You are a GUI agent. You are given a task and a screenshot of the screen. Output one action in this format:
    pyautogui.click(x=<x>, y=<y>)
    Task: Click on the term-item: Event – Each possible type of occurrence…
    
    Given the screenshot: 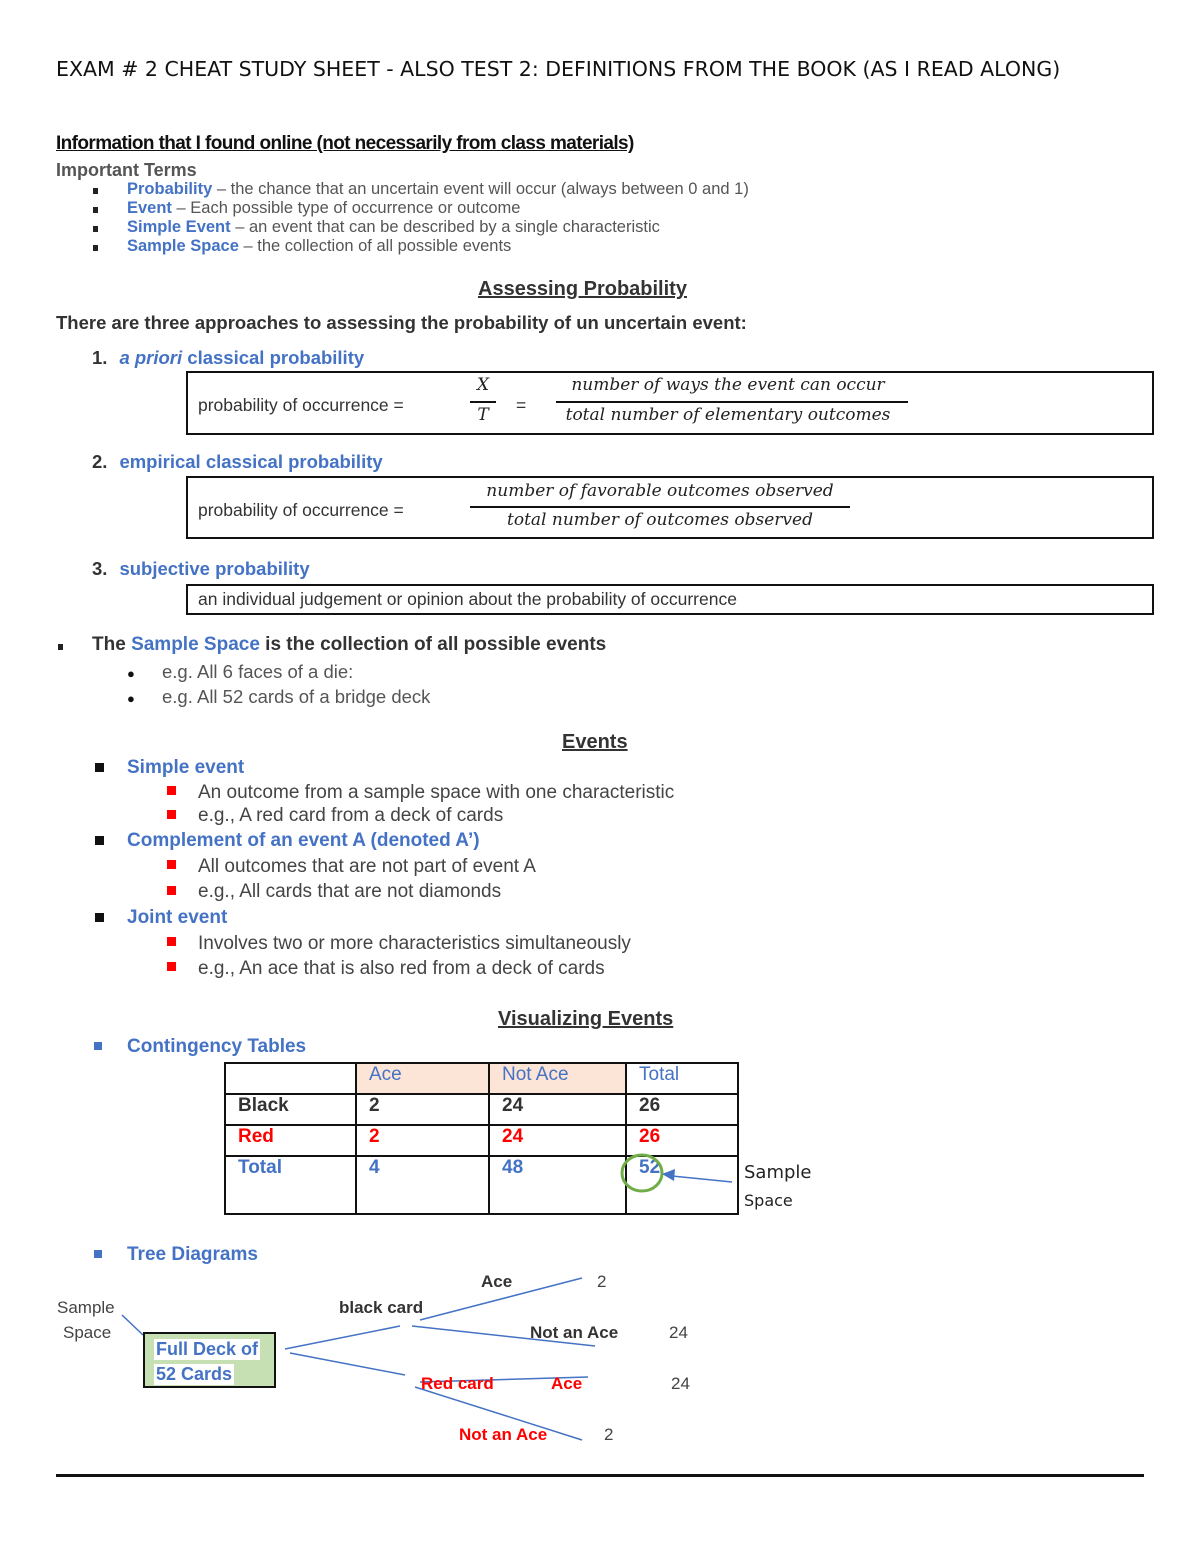 What is the action you would take?
    pyautogui.click(x=324, y=208)
    